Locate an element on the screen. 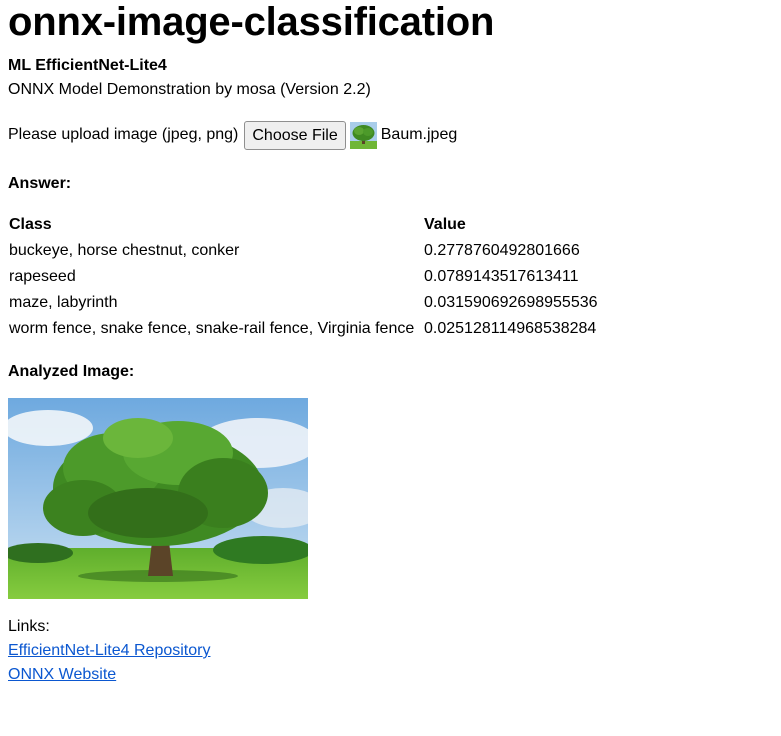  analyzed-tree-image is located at coordinates (158, 498).